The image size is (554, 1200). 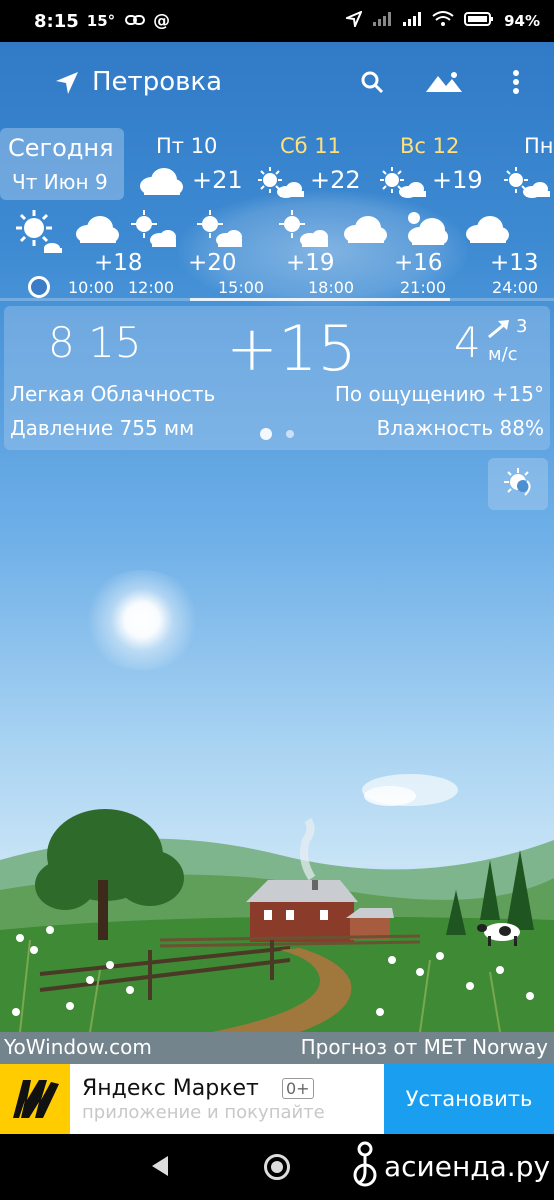 What do you see at coordinates (142, 620) in the screenshot?
I see `sun-glow` at bounding box center [142, 620].